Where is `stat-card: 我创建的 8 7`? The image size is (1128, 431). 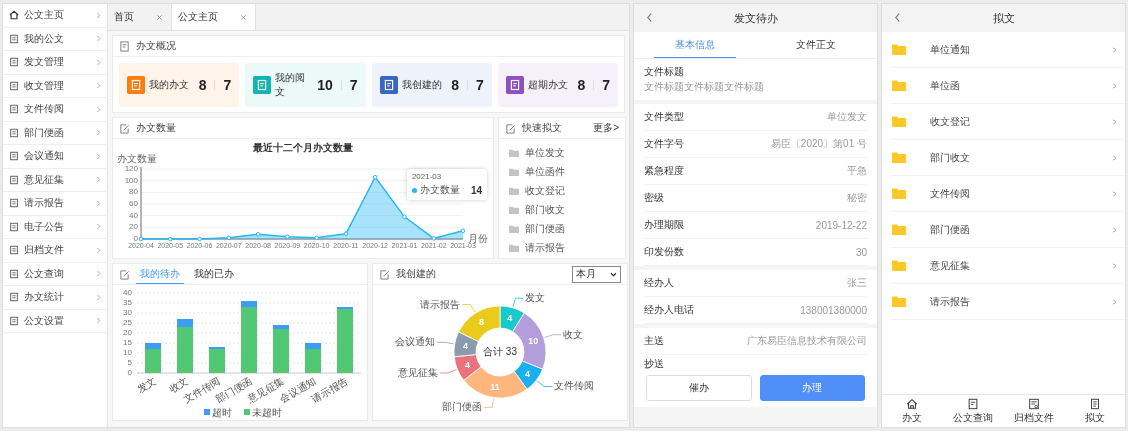 stat-card: 我创建的 8 7 is located at coordinates (431, 85).